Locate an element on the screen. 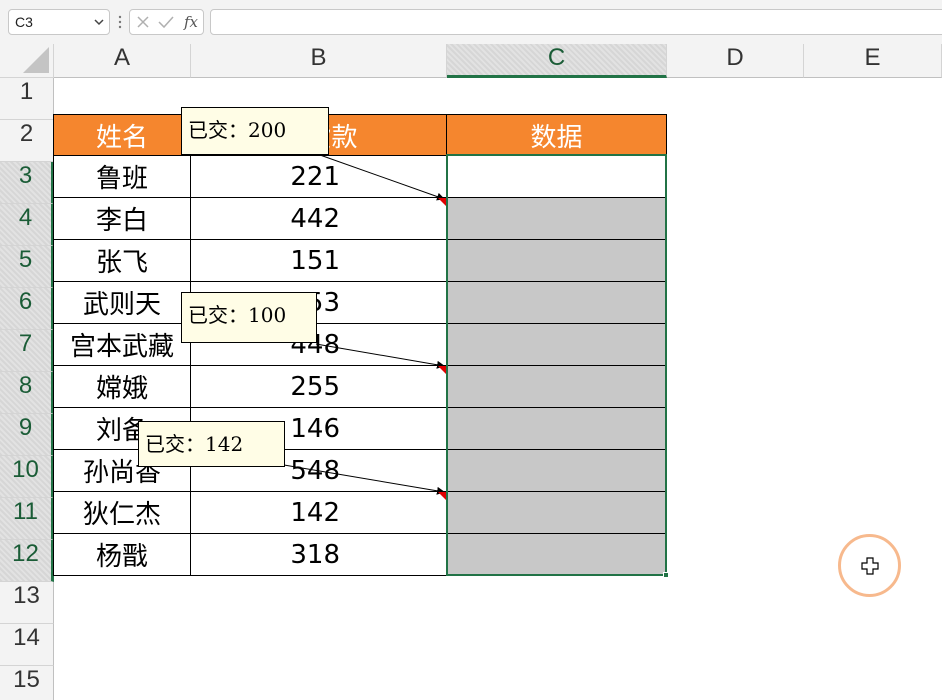  row-header-4: 4 is located at coordinates (27, 225).